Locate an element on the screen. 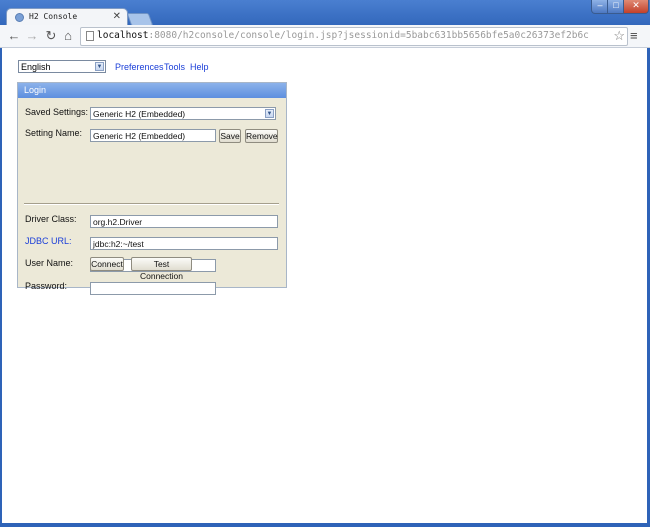 The image size is (650, 527). divider is located at coordinates (151, 204).